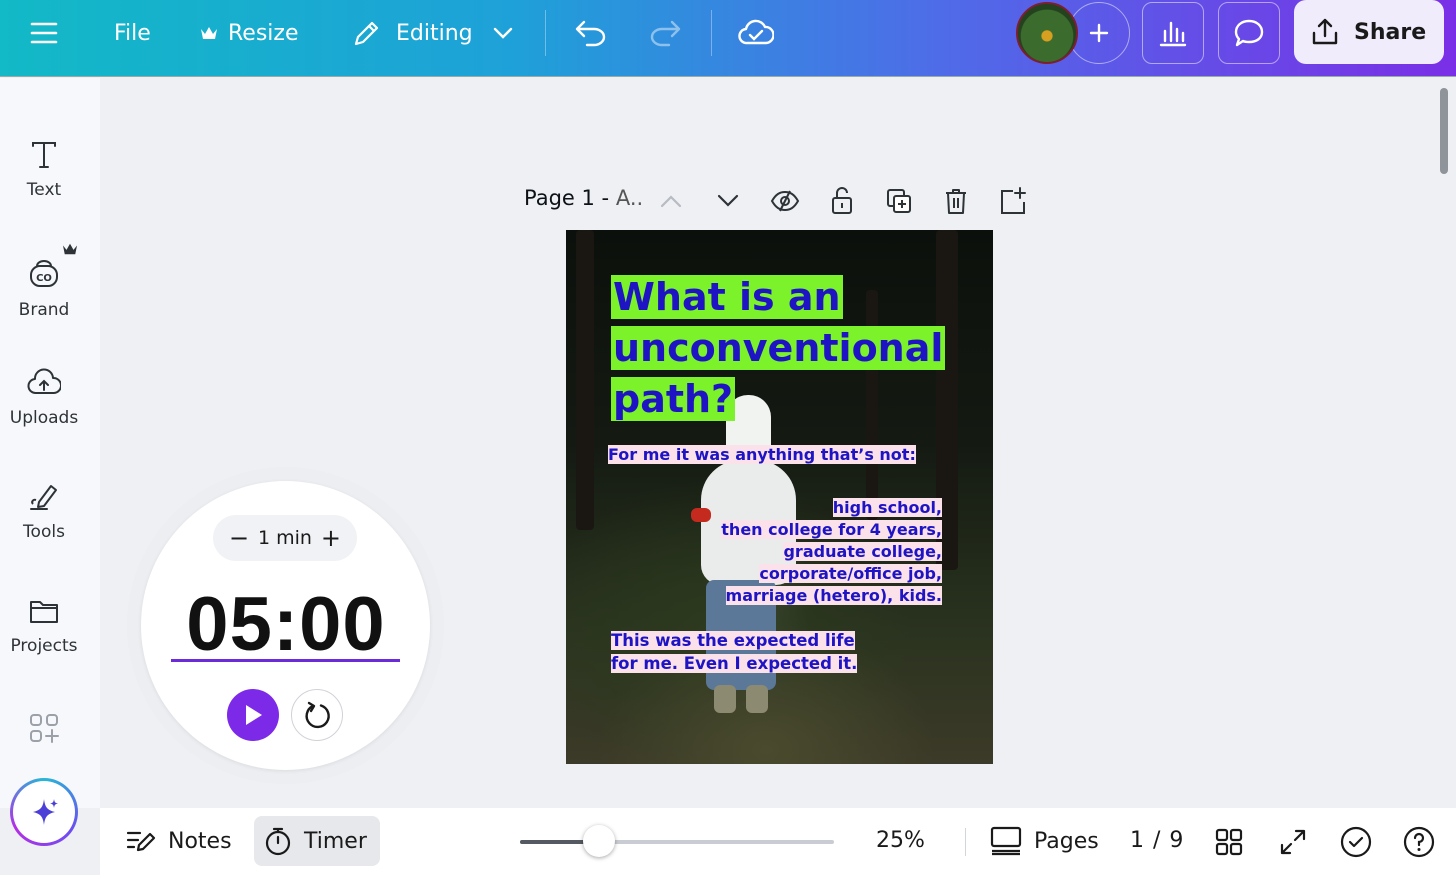 The image size is (1456, 875). I want to click on play-icon, so click(254, 715).